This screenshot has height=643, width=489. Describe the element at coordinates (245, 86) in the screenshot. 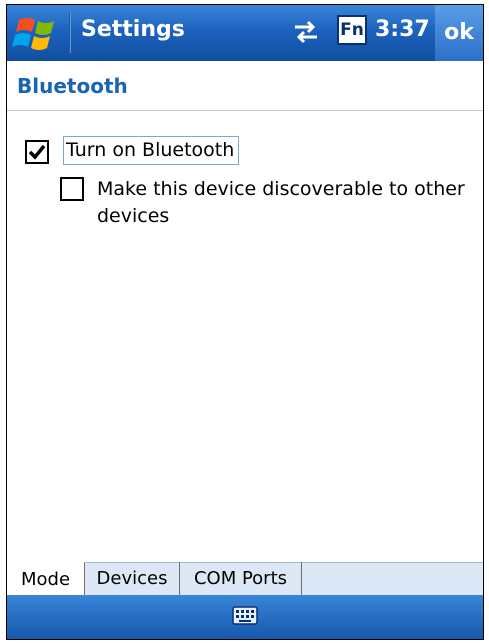

I see `page-heading: Bluetooth` at that location.